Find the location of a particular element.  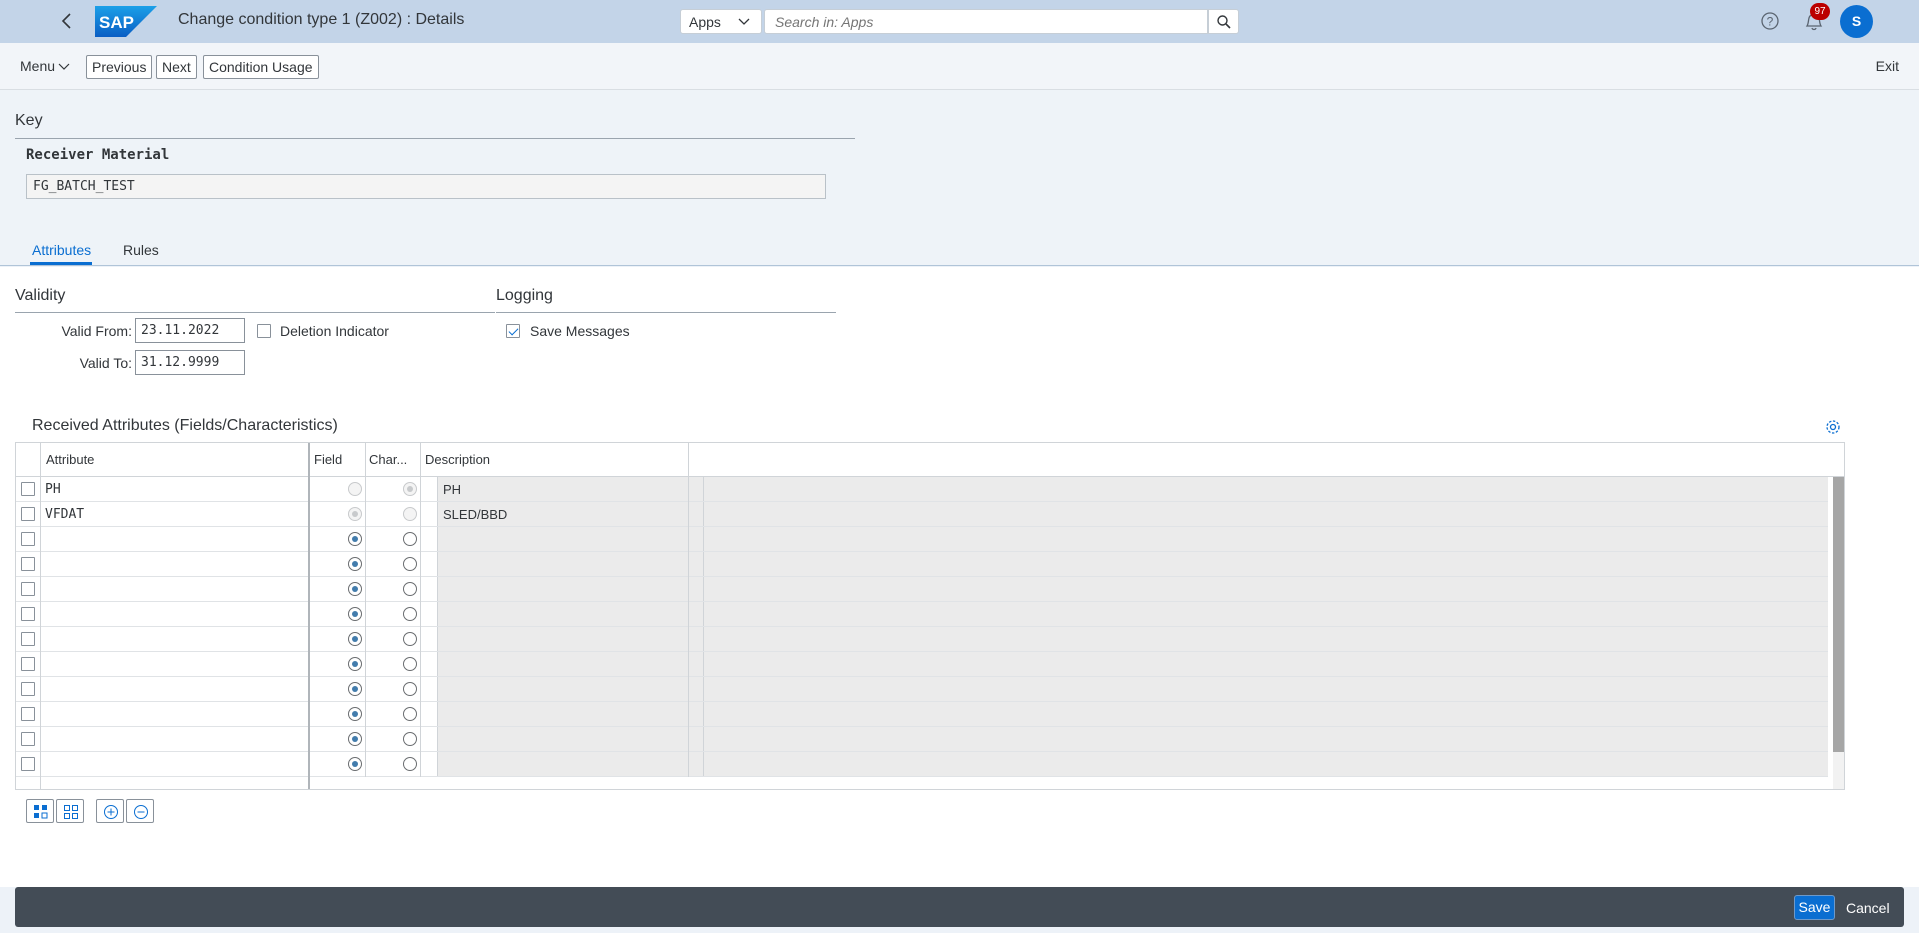

exit-button: Exit is located at coordinates (1887, 66).